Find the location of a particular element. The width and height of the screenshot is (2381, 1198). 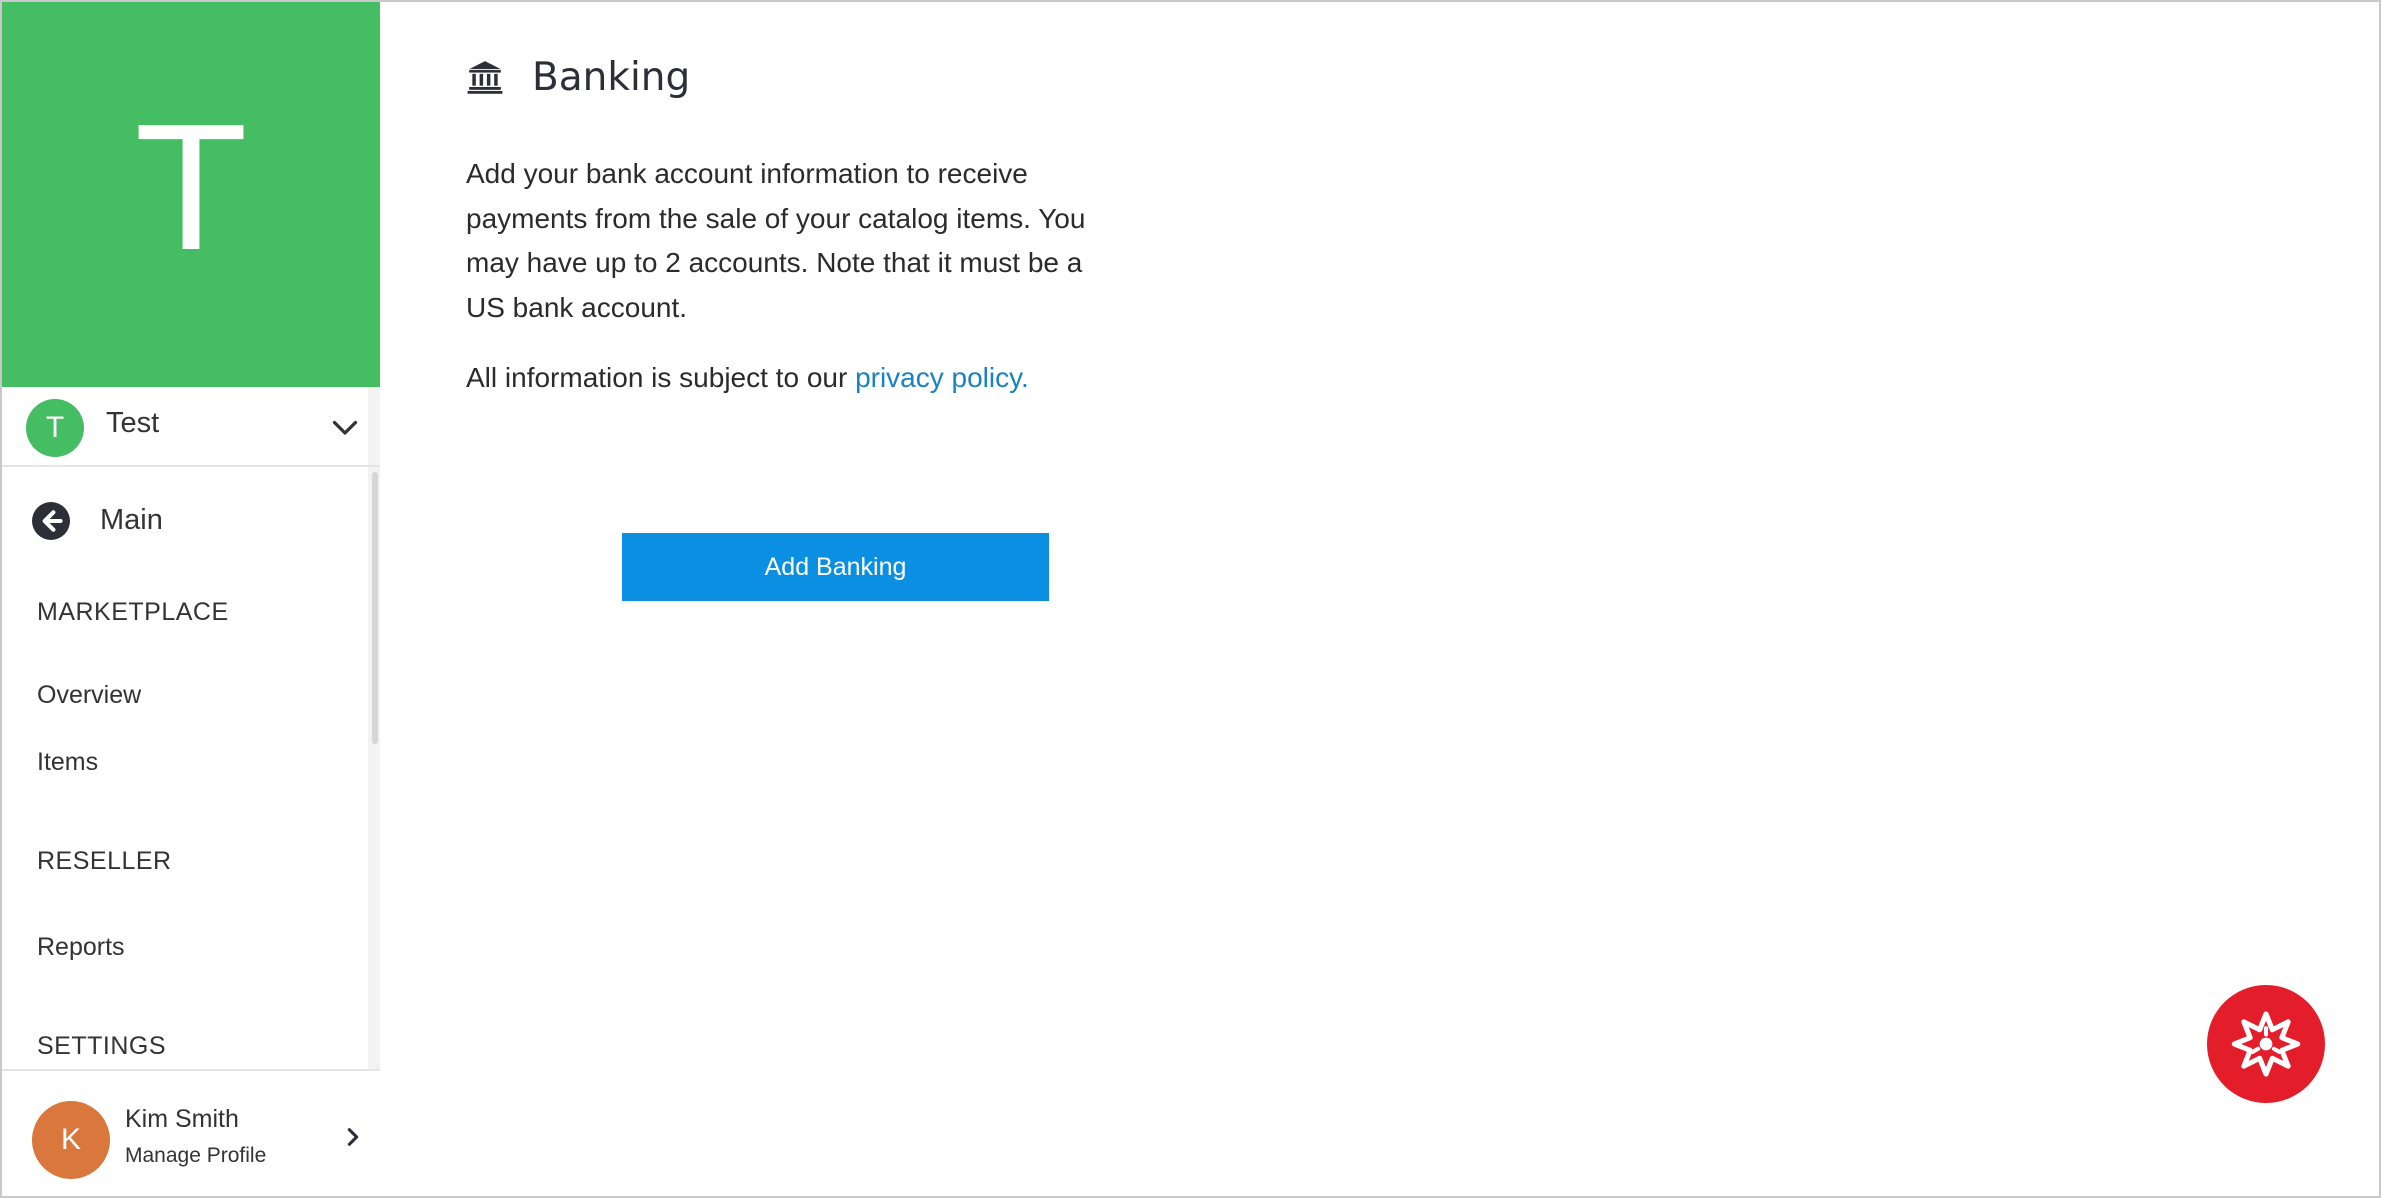

chevron-right-icon is located at coordinates (353, 1137).